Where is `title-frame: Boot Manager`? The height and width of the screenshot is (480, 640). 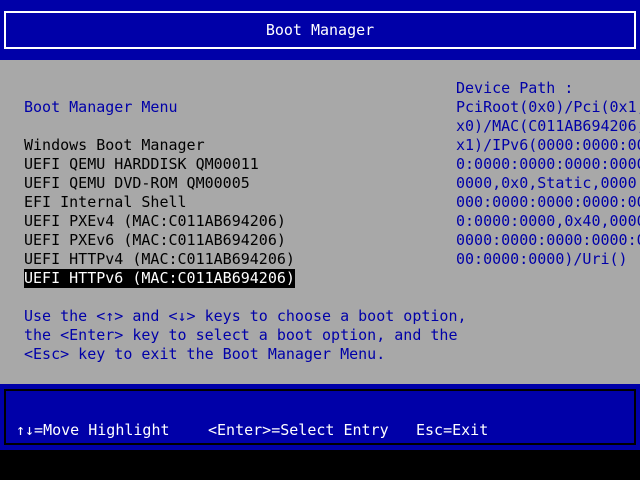
title-frame: Boot Manager is located at coordinates (320, 30).